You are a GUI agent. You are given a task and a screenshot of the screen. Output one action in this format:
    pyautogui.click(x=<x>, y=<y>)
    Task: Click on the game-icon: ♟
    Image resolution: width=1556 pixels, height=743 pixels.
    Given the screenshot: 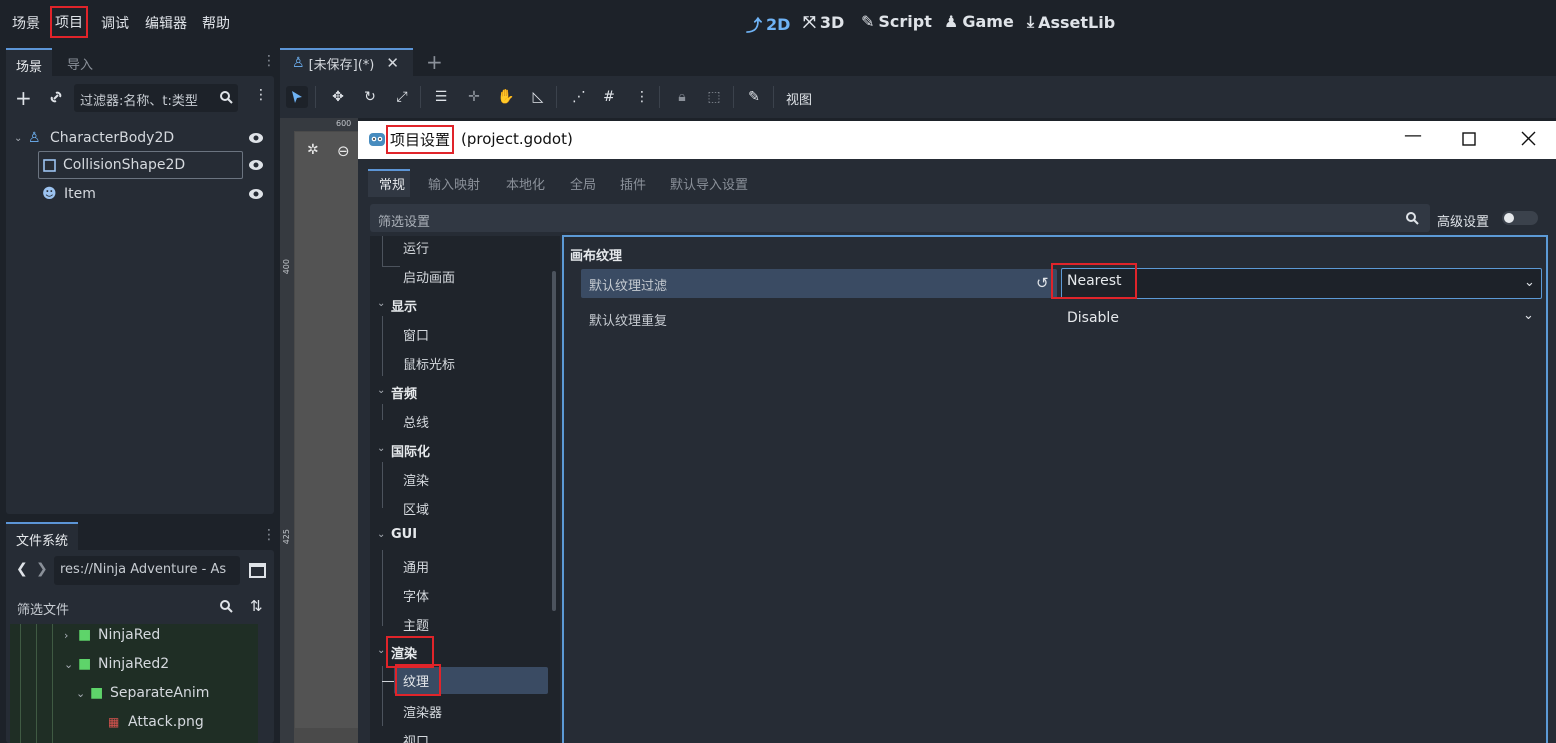 What is the action you would take?
    pyautogui.click(x=951, y=21)
    